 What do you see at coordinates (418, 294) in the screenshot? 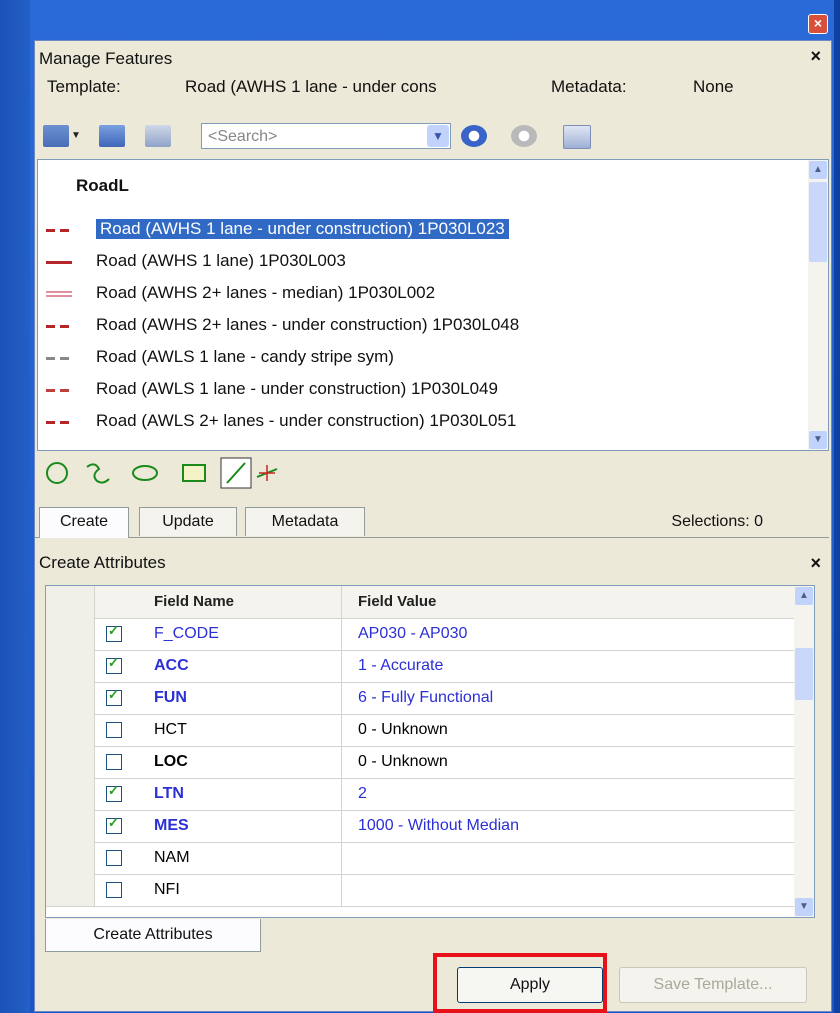
I see `list-item: Road (AWHS 2+ lanes - median) 1P030L002` at bounding box center [418, 294].